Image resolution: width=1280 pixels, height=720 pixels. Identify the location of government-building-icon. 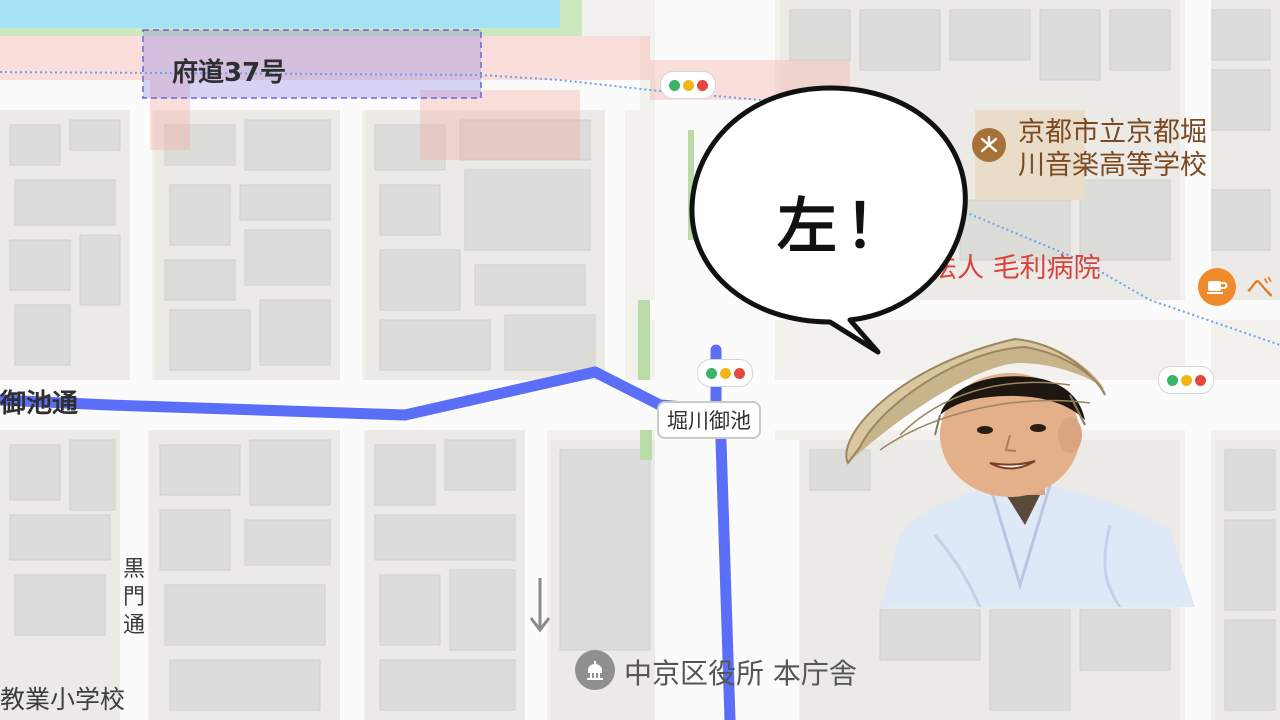
(595, 670).